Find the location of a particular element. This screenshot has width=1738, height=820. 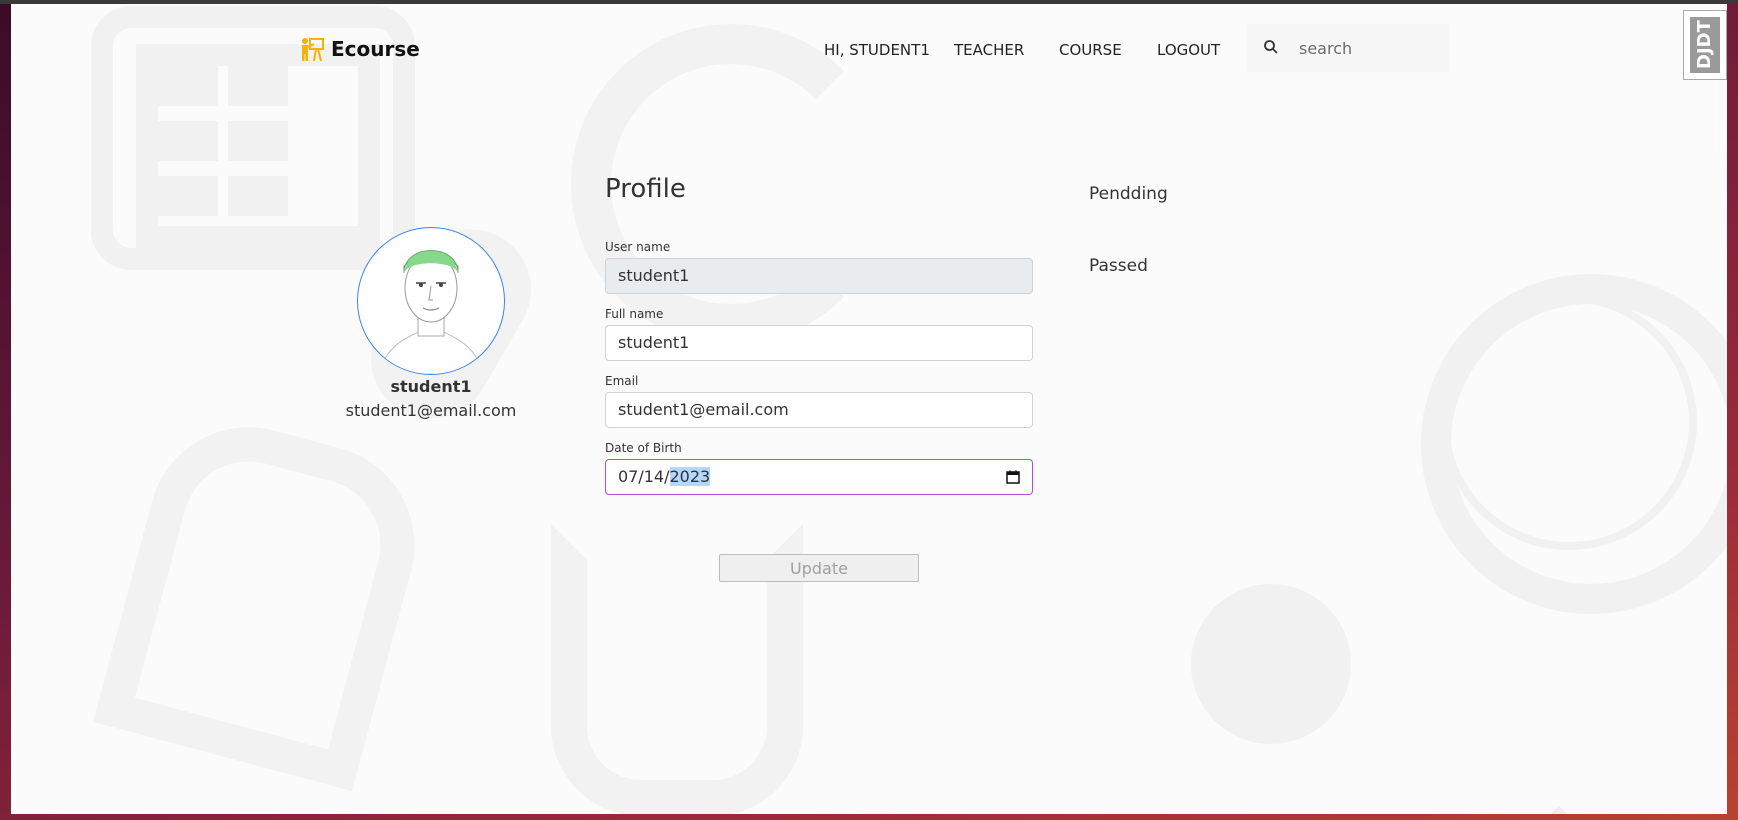

dob-label: Date of Birth is located at coordinates (643, 448).